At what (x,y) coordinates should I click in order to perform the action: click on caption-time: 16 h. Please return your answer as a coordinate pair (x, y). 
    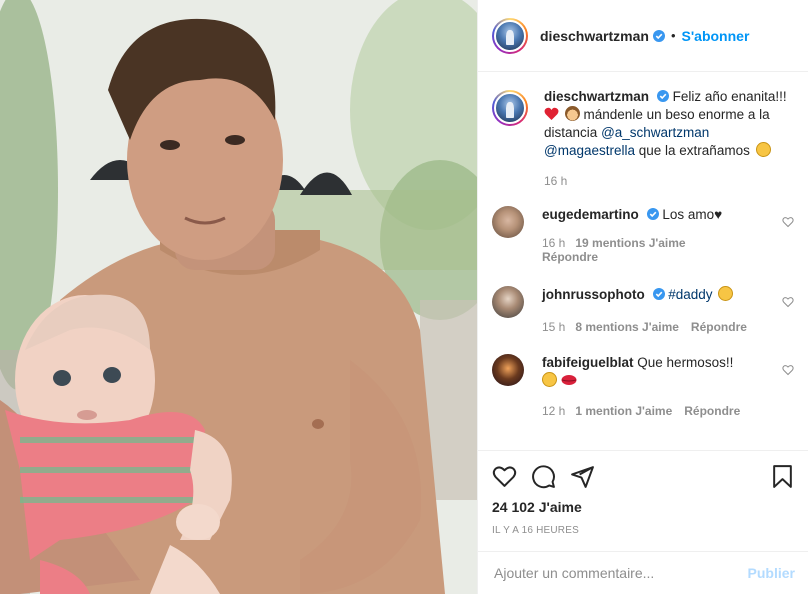
    Looking at the image, I should click on (555, 181).